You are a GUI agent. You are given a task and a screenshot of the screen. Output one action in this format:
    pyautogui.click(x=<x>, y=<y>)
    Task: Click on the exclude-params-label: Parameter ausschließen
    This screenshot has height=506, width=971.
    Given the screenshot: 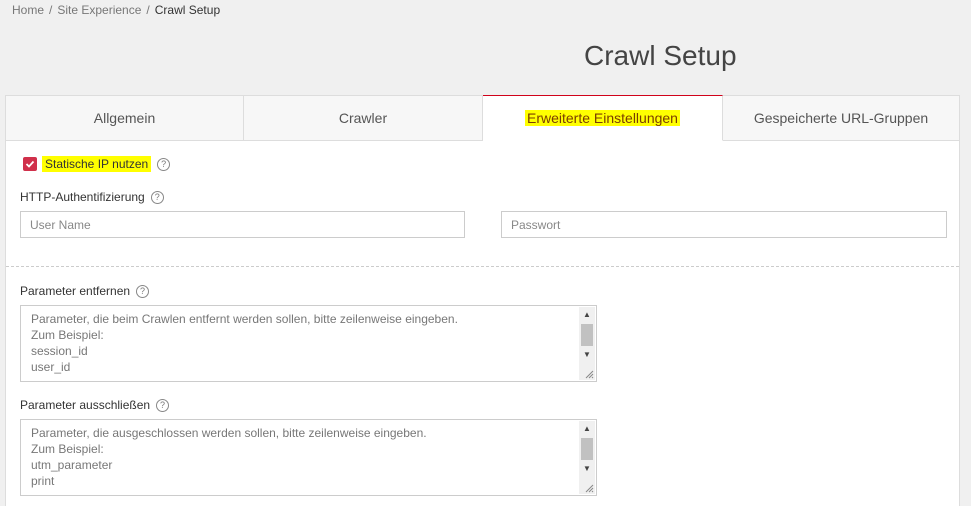 What is the action you would take?
    pyautogui.click(x=85, y=405)
    